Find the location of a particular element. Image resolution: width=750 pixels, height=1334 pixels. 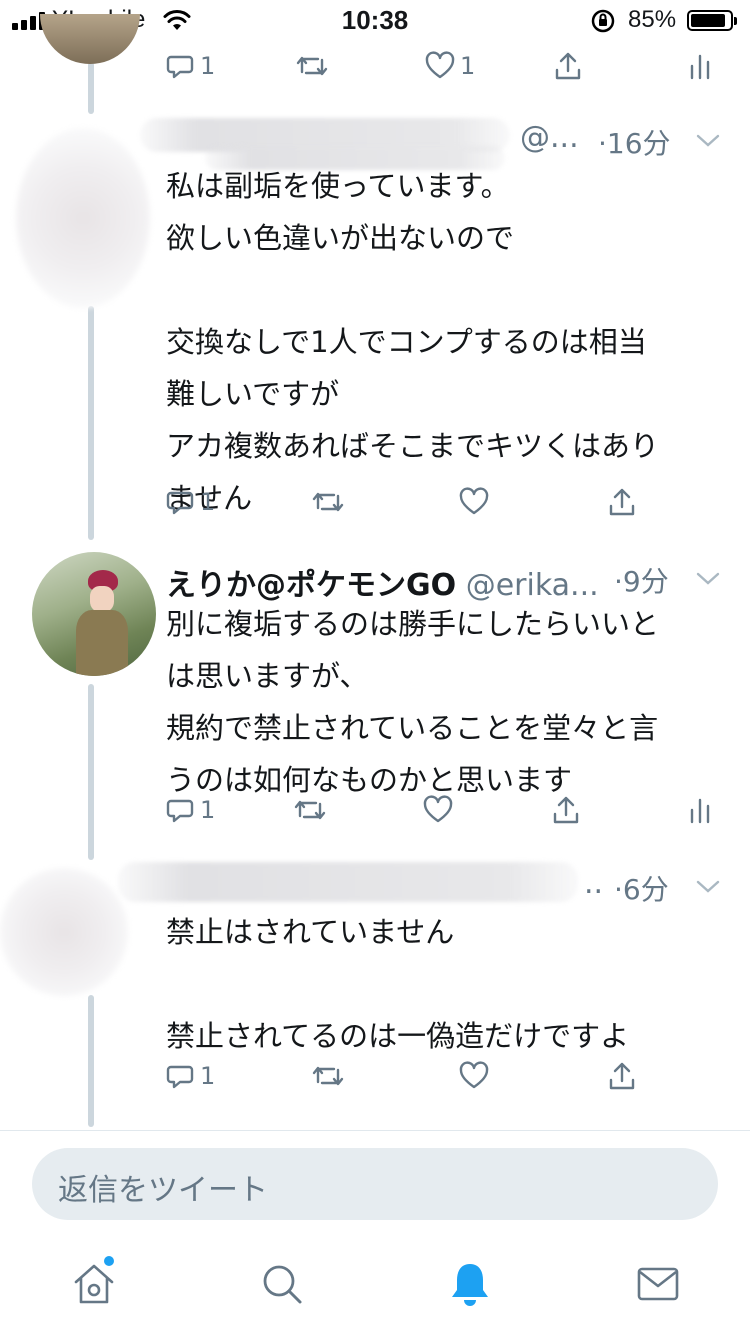

like-count: 1 is located at coordinates (468, 66).